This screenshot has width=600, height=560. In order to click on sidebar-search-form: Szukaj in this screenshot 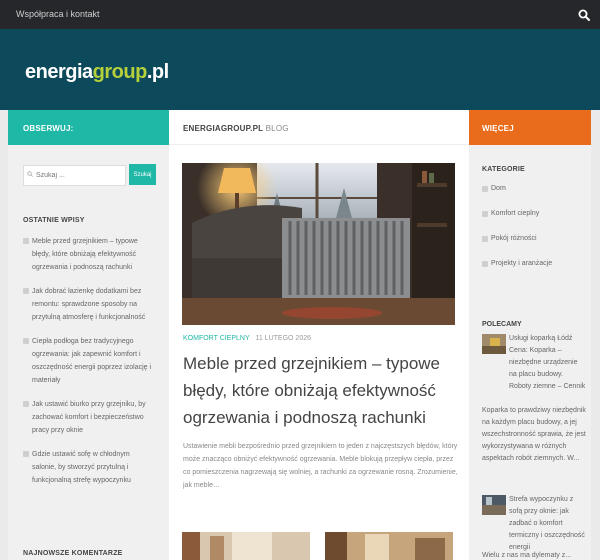, I will do `click(89, 175)`.